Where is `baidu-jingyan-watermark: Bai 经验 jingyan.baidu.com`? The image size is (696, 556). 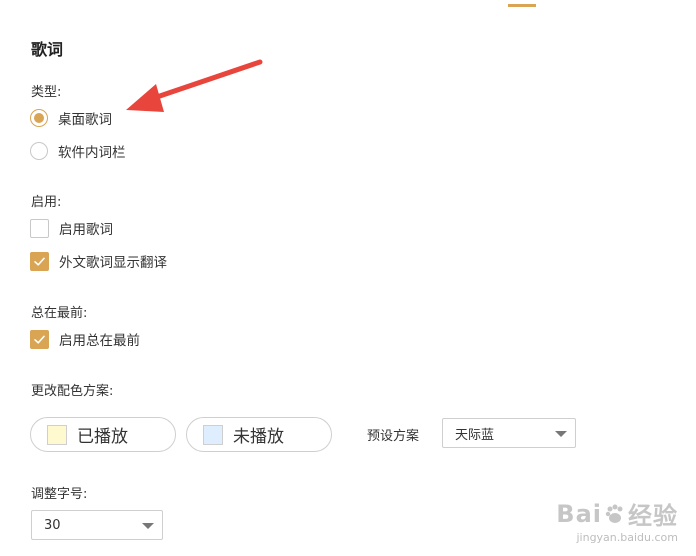
baidu-jingyan-watermark: Bai 经验 jingyan.baidu.com is located at coordinates (617, 520).